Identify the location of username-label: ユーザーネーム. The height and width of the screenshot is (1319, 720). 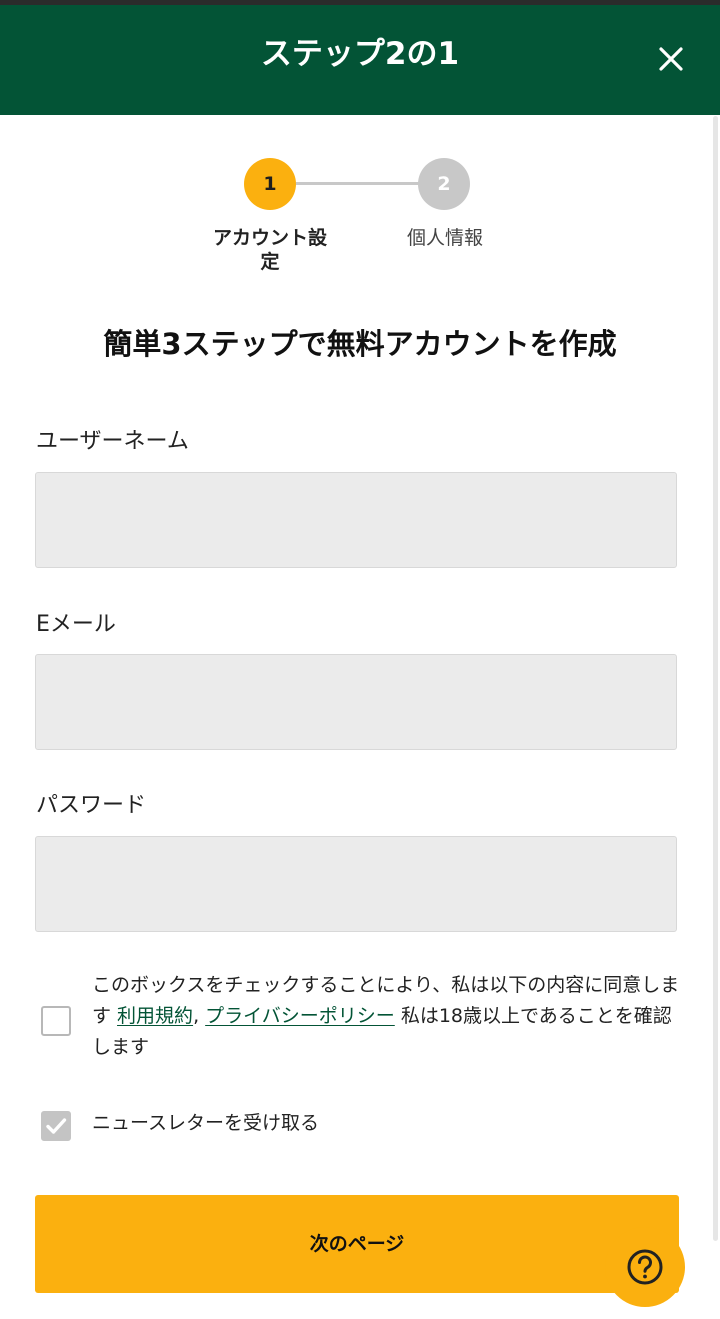
(112, 441).